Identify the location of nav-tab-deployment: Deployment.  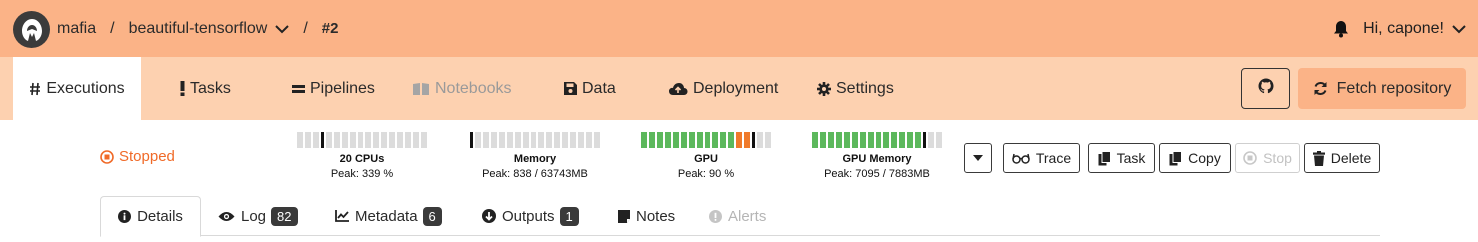
(723, 88).